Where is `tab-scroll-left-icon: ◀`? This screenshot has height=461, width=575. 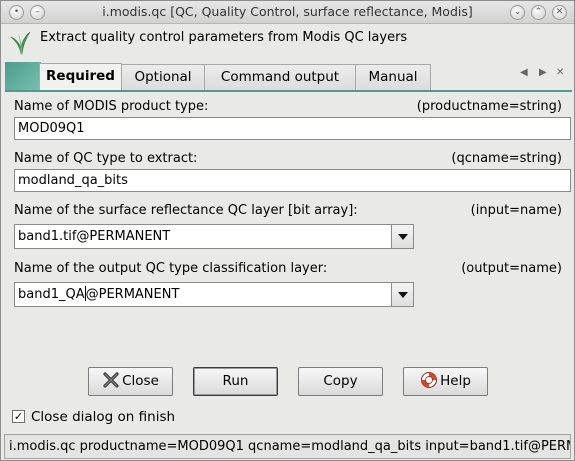
tab-scroll-left-icon: ◀ is located at coordinates (524, 72).